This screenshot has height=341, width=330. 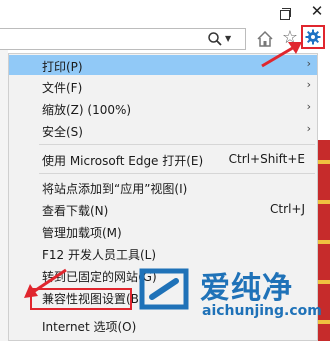 What do you see at coordinates (215, 39) in the screenshot?
I see `search-icon` at bounding box center [215, 39].